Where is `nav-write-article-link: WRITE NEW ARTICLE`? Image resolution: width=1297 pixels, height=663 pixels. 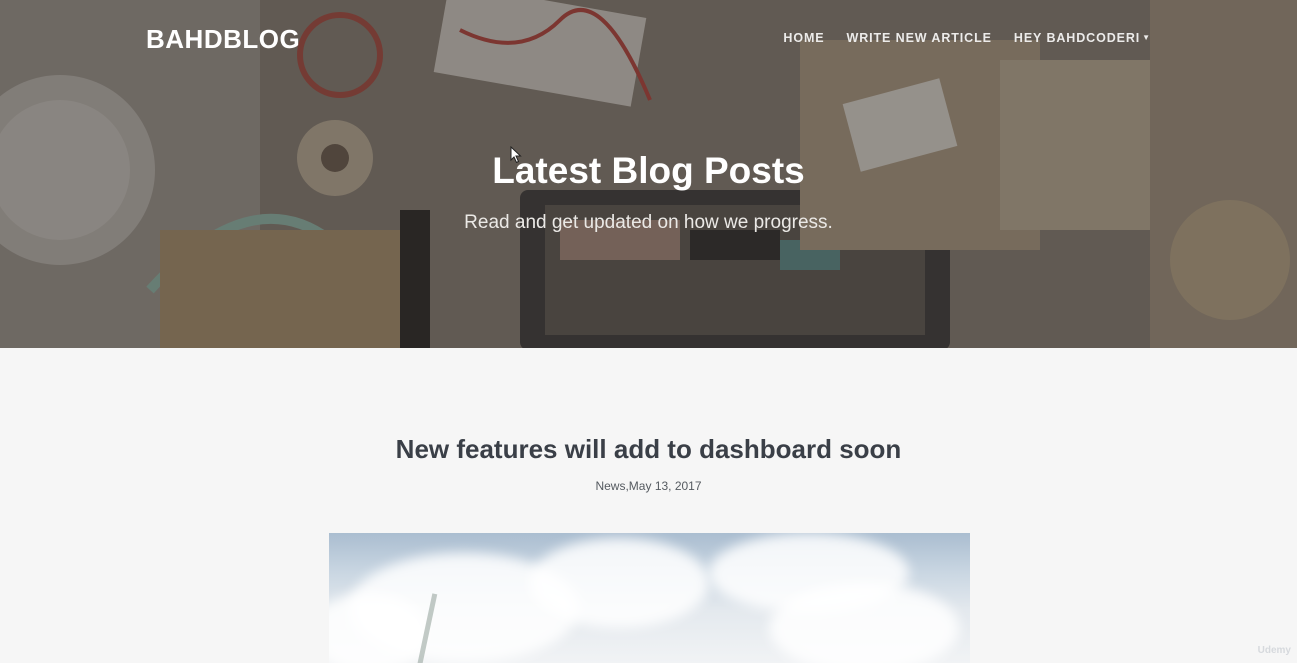
nav-write-article-link: WRITE NEW ARTICLE is located at coordinates (919, 38).